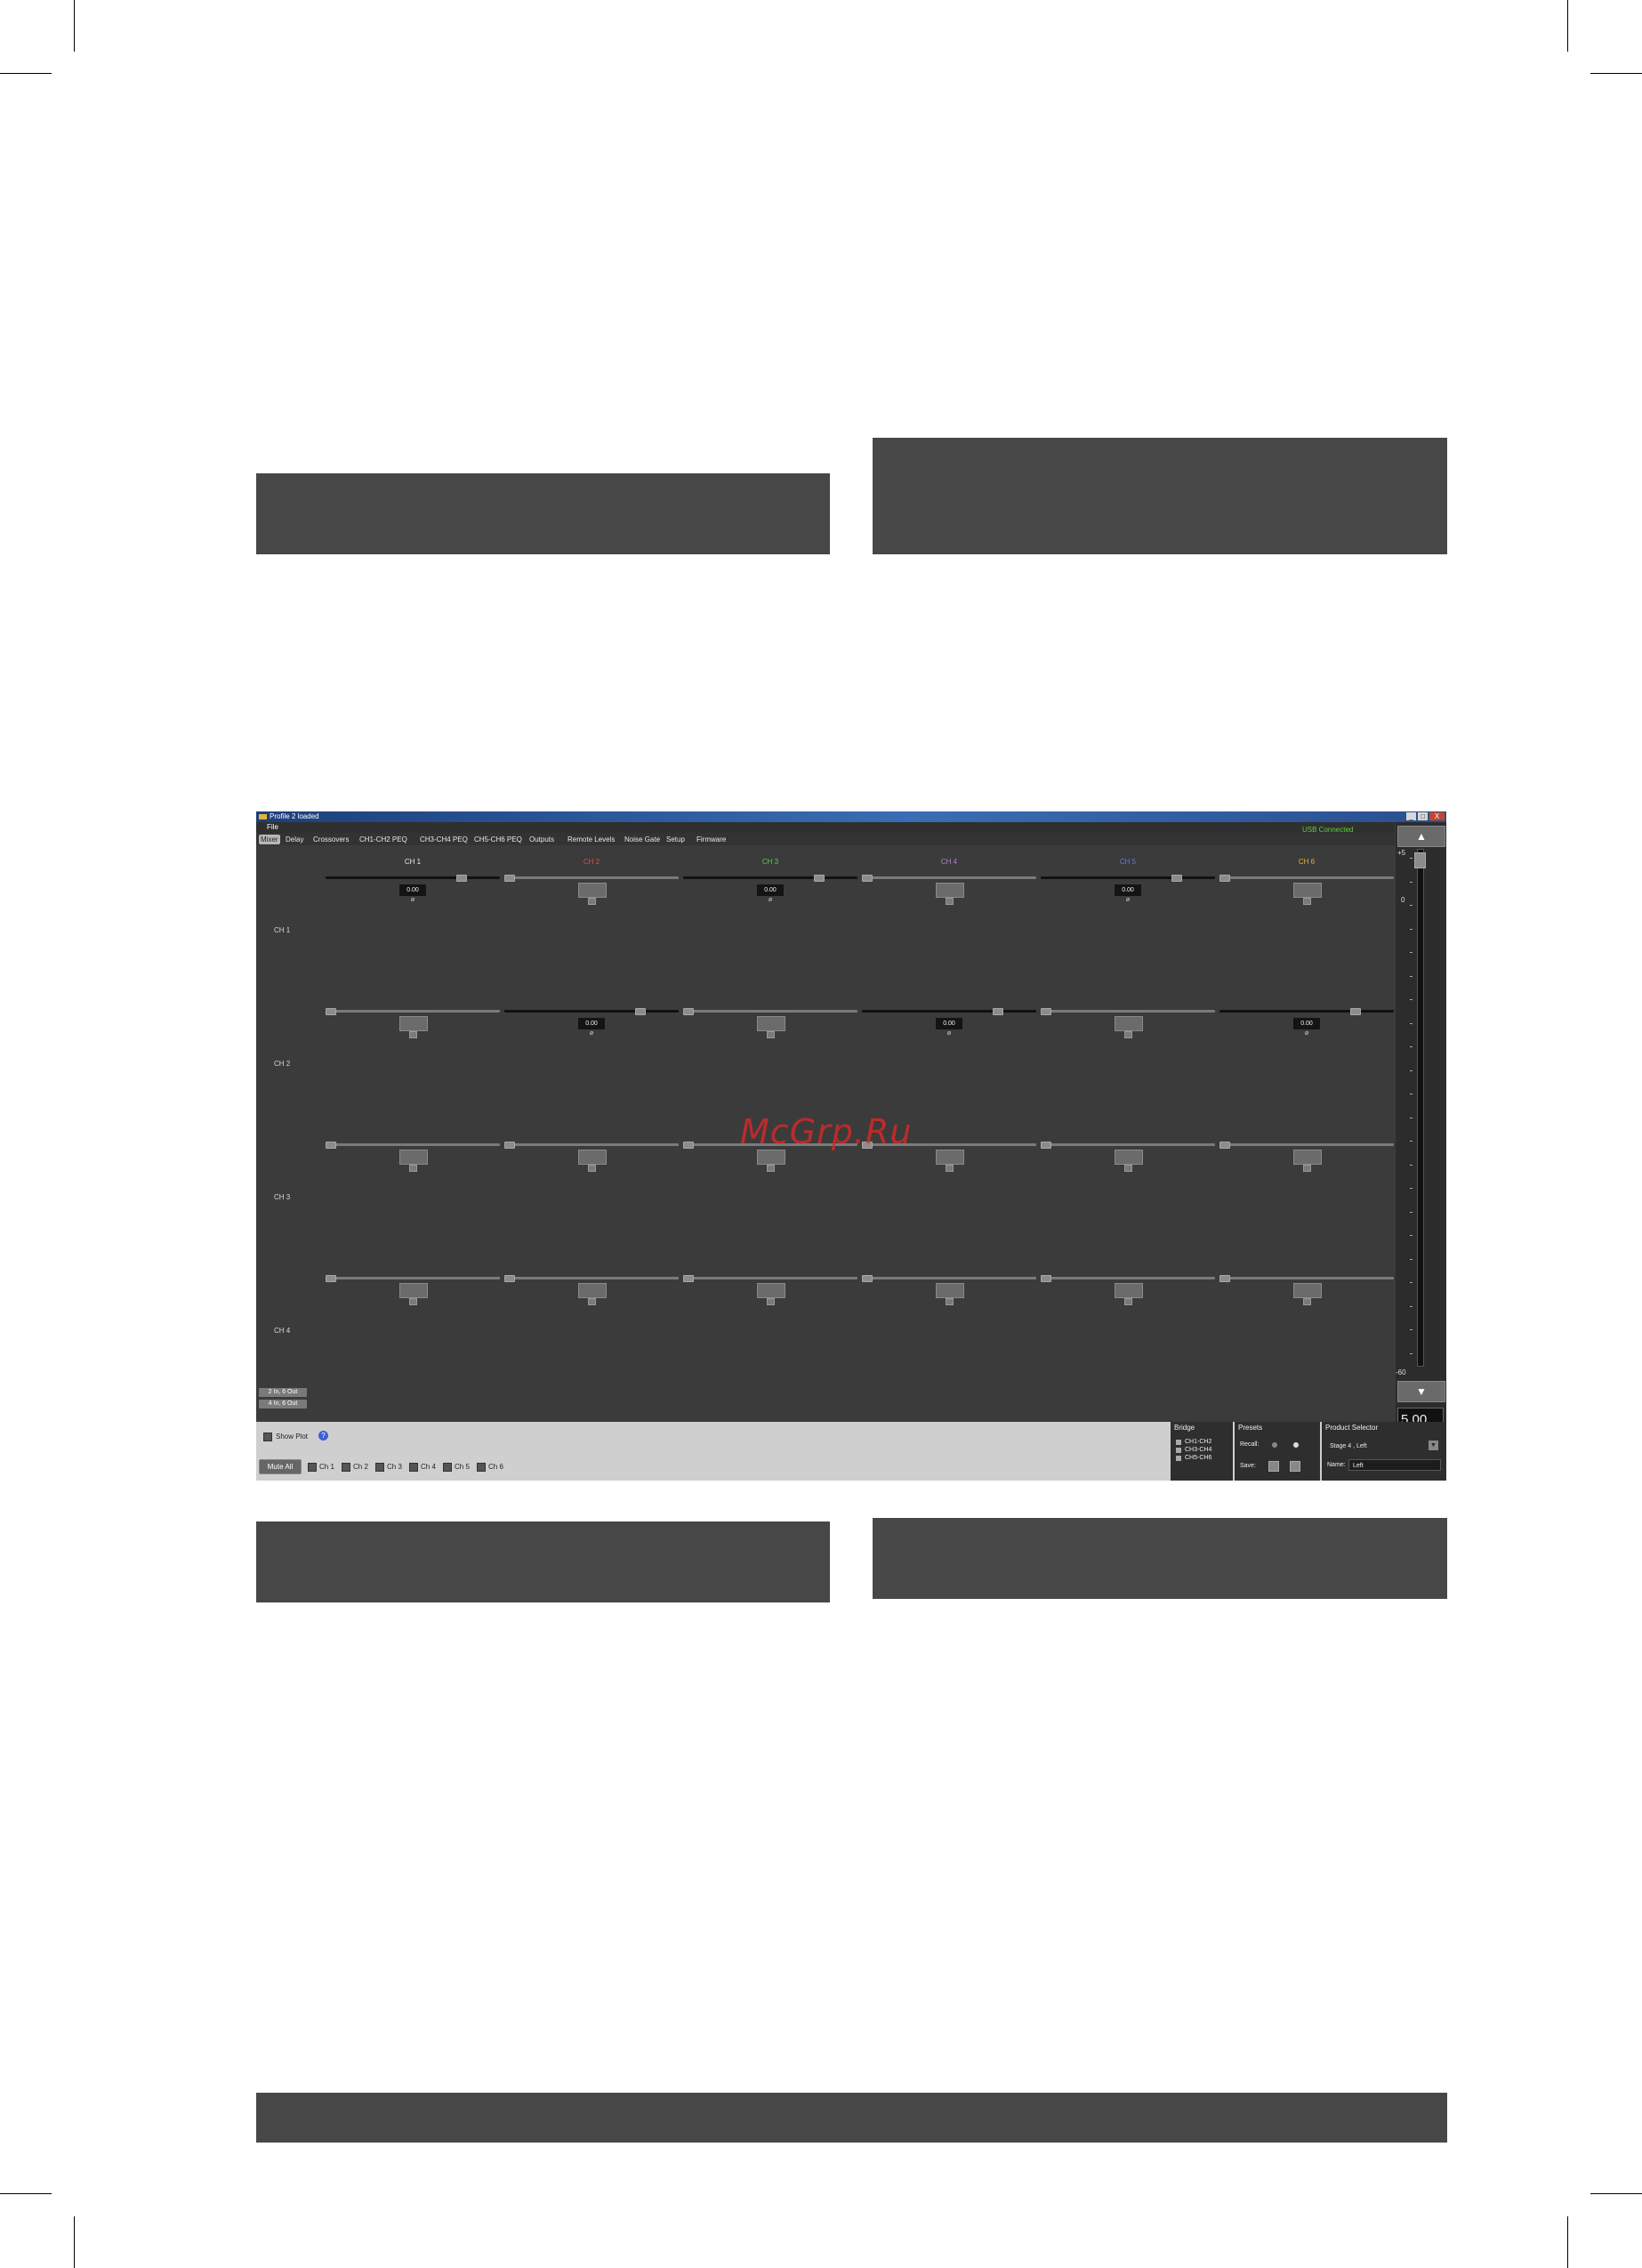 This screenshot has width=1642, height=2268. Describe the element at coordinates (330, 839) in the screenshot. I see `tab-crossovers: Crossovers` at that location.